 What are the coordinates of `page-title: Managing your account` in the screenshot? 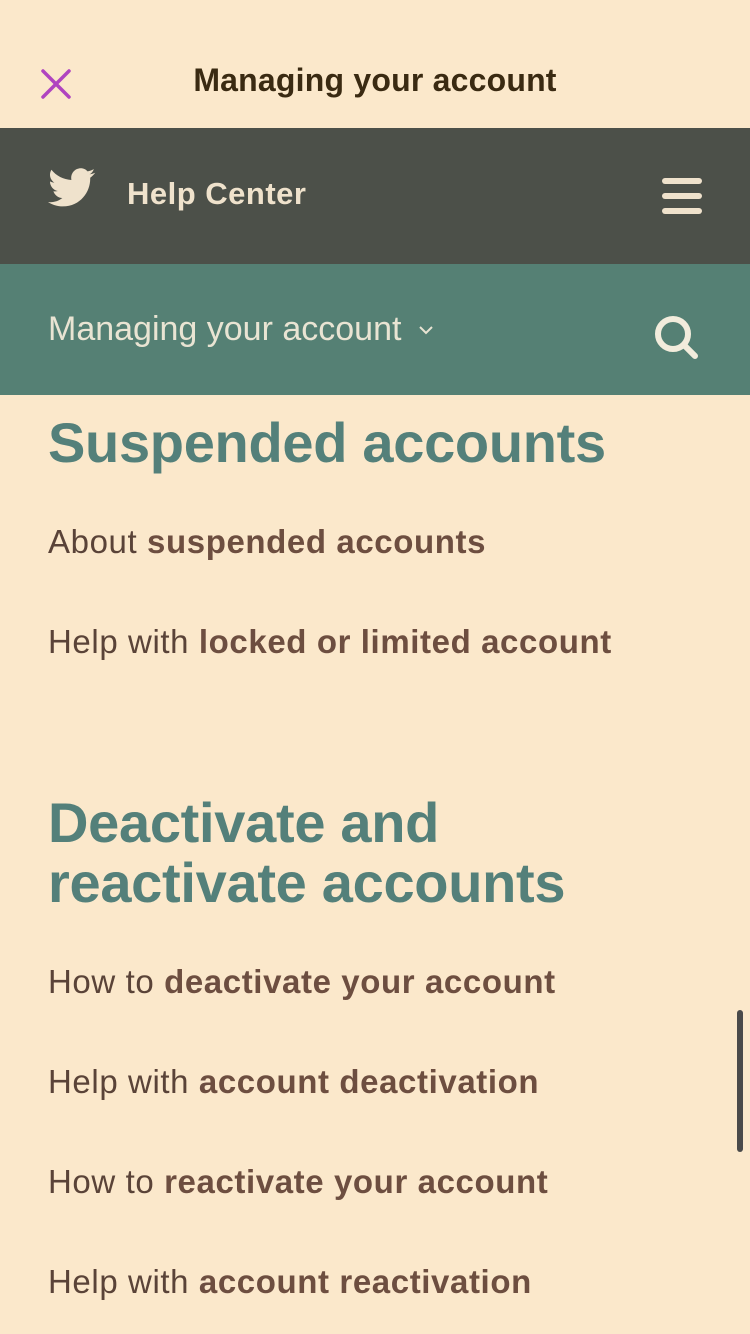 It's located at (375, 80).